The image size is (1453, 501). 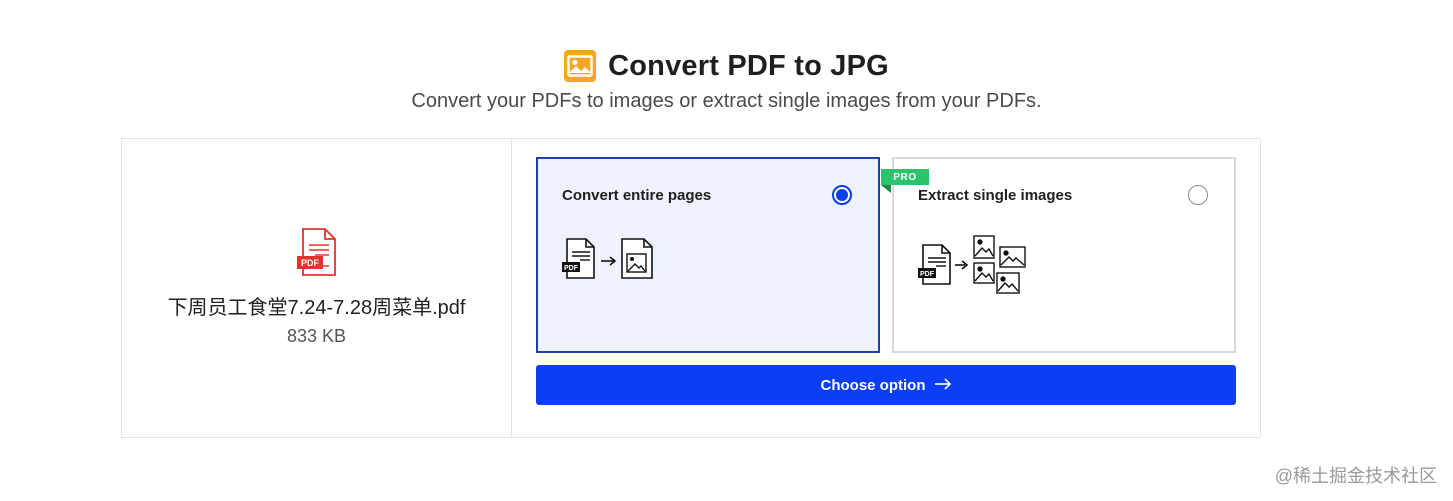 What do you see at coordinates (317, 253) in the screenshot?
I see `pdf-file-icon: PDF` at bounding box center [317, 253].